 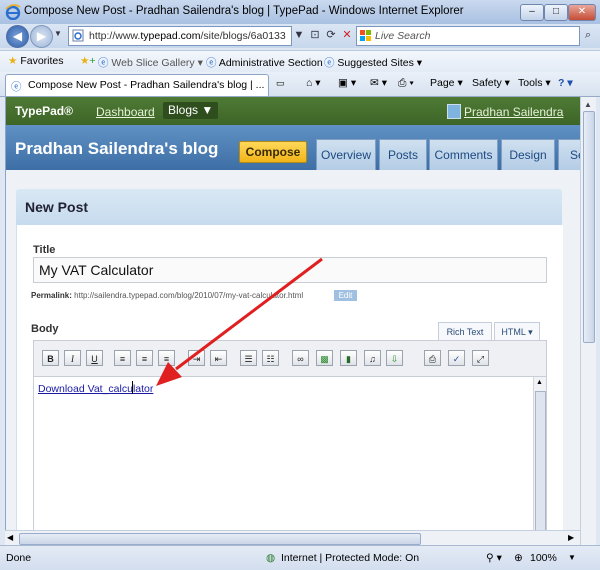 I want to click on mail-icon: ✉ ▾, so click(x=378, y=83).